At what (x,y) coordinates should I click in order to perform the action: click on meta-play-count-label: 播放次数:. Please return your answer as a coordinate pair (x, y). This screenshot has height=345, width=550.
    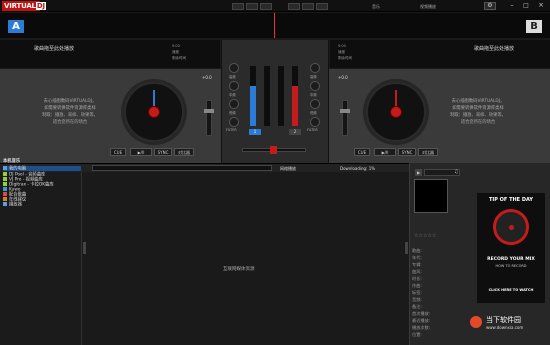
    Looking at the image, I should click on (421, 327).